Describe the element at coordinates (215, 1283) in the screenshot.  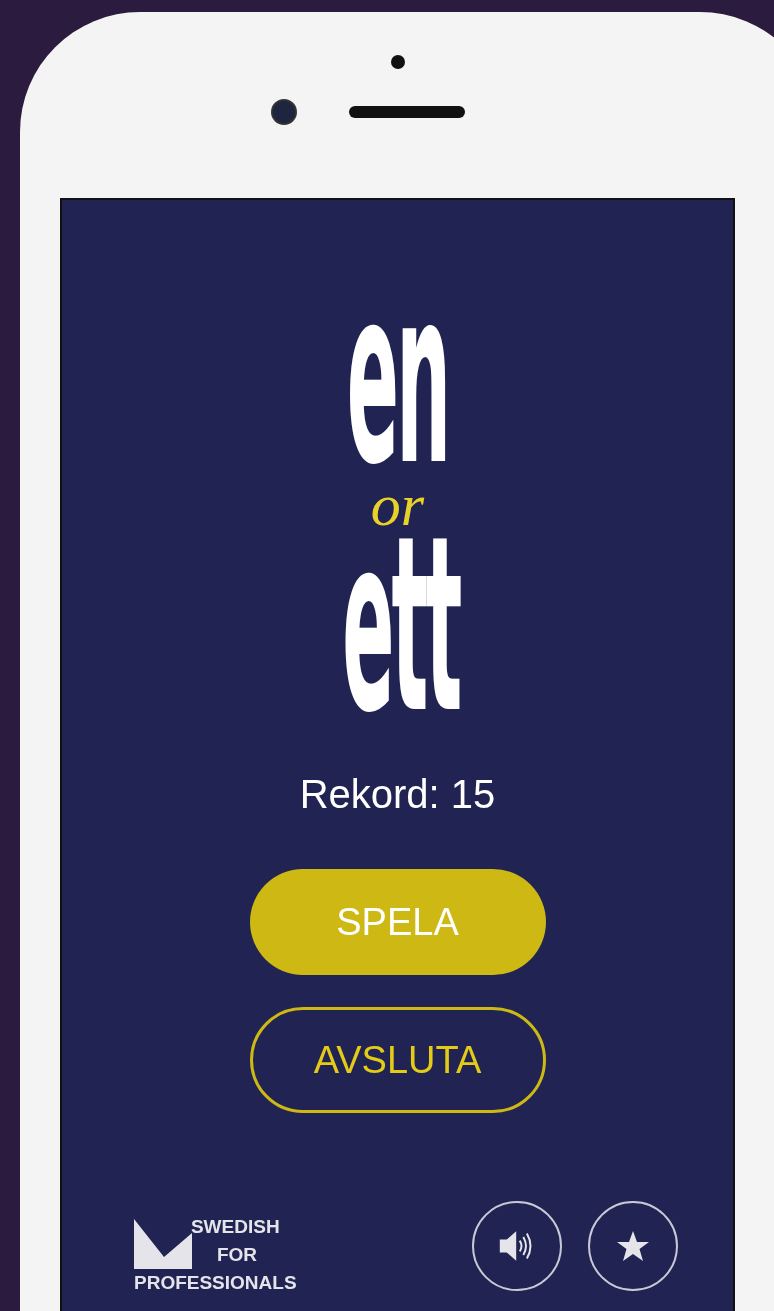
I see `brand-text: PROFESSIONALS` at that location.